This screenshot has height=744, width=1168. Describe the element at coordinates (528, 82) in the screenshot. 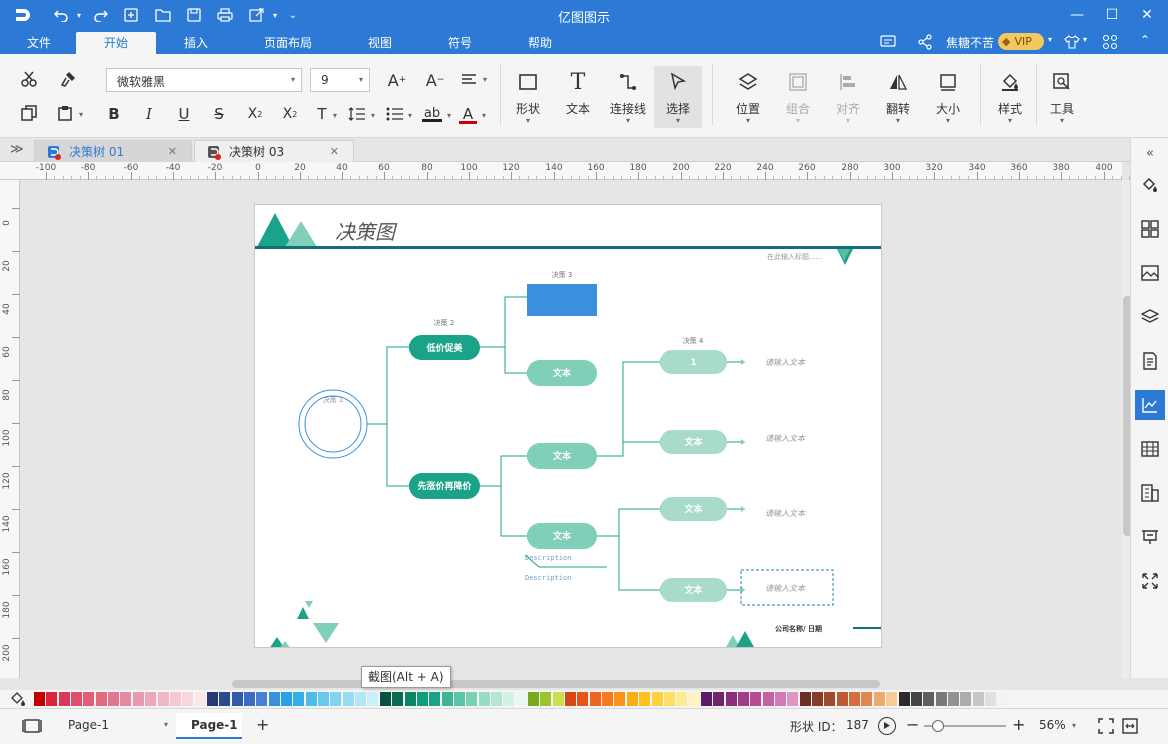

I see `shape-icon` at that location.